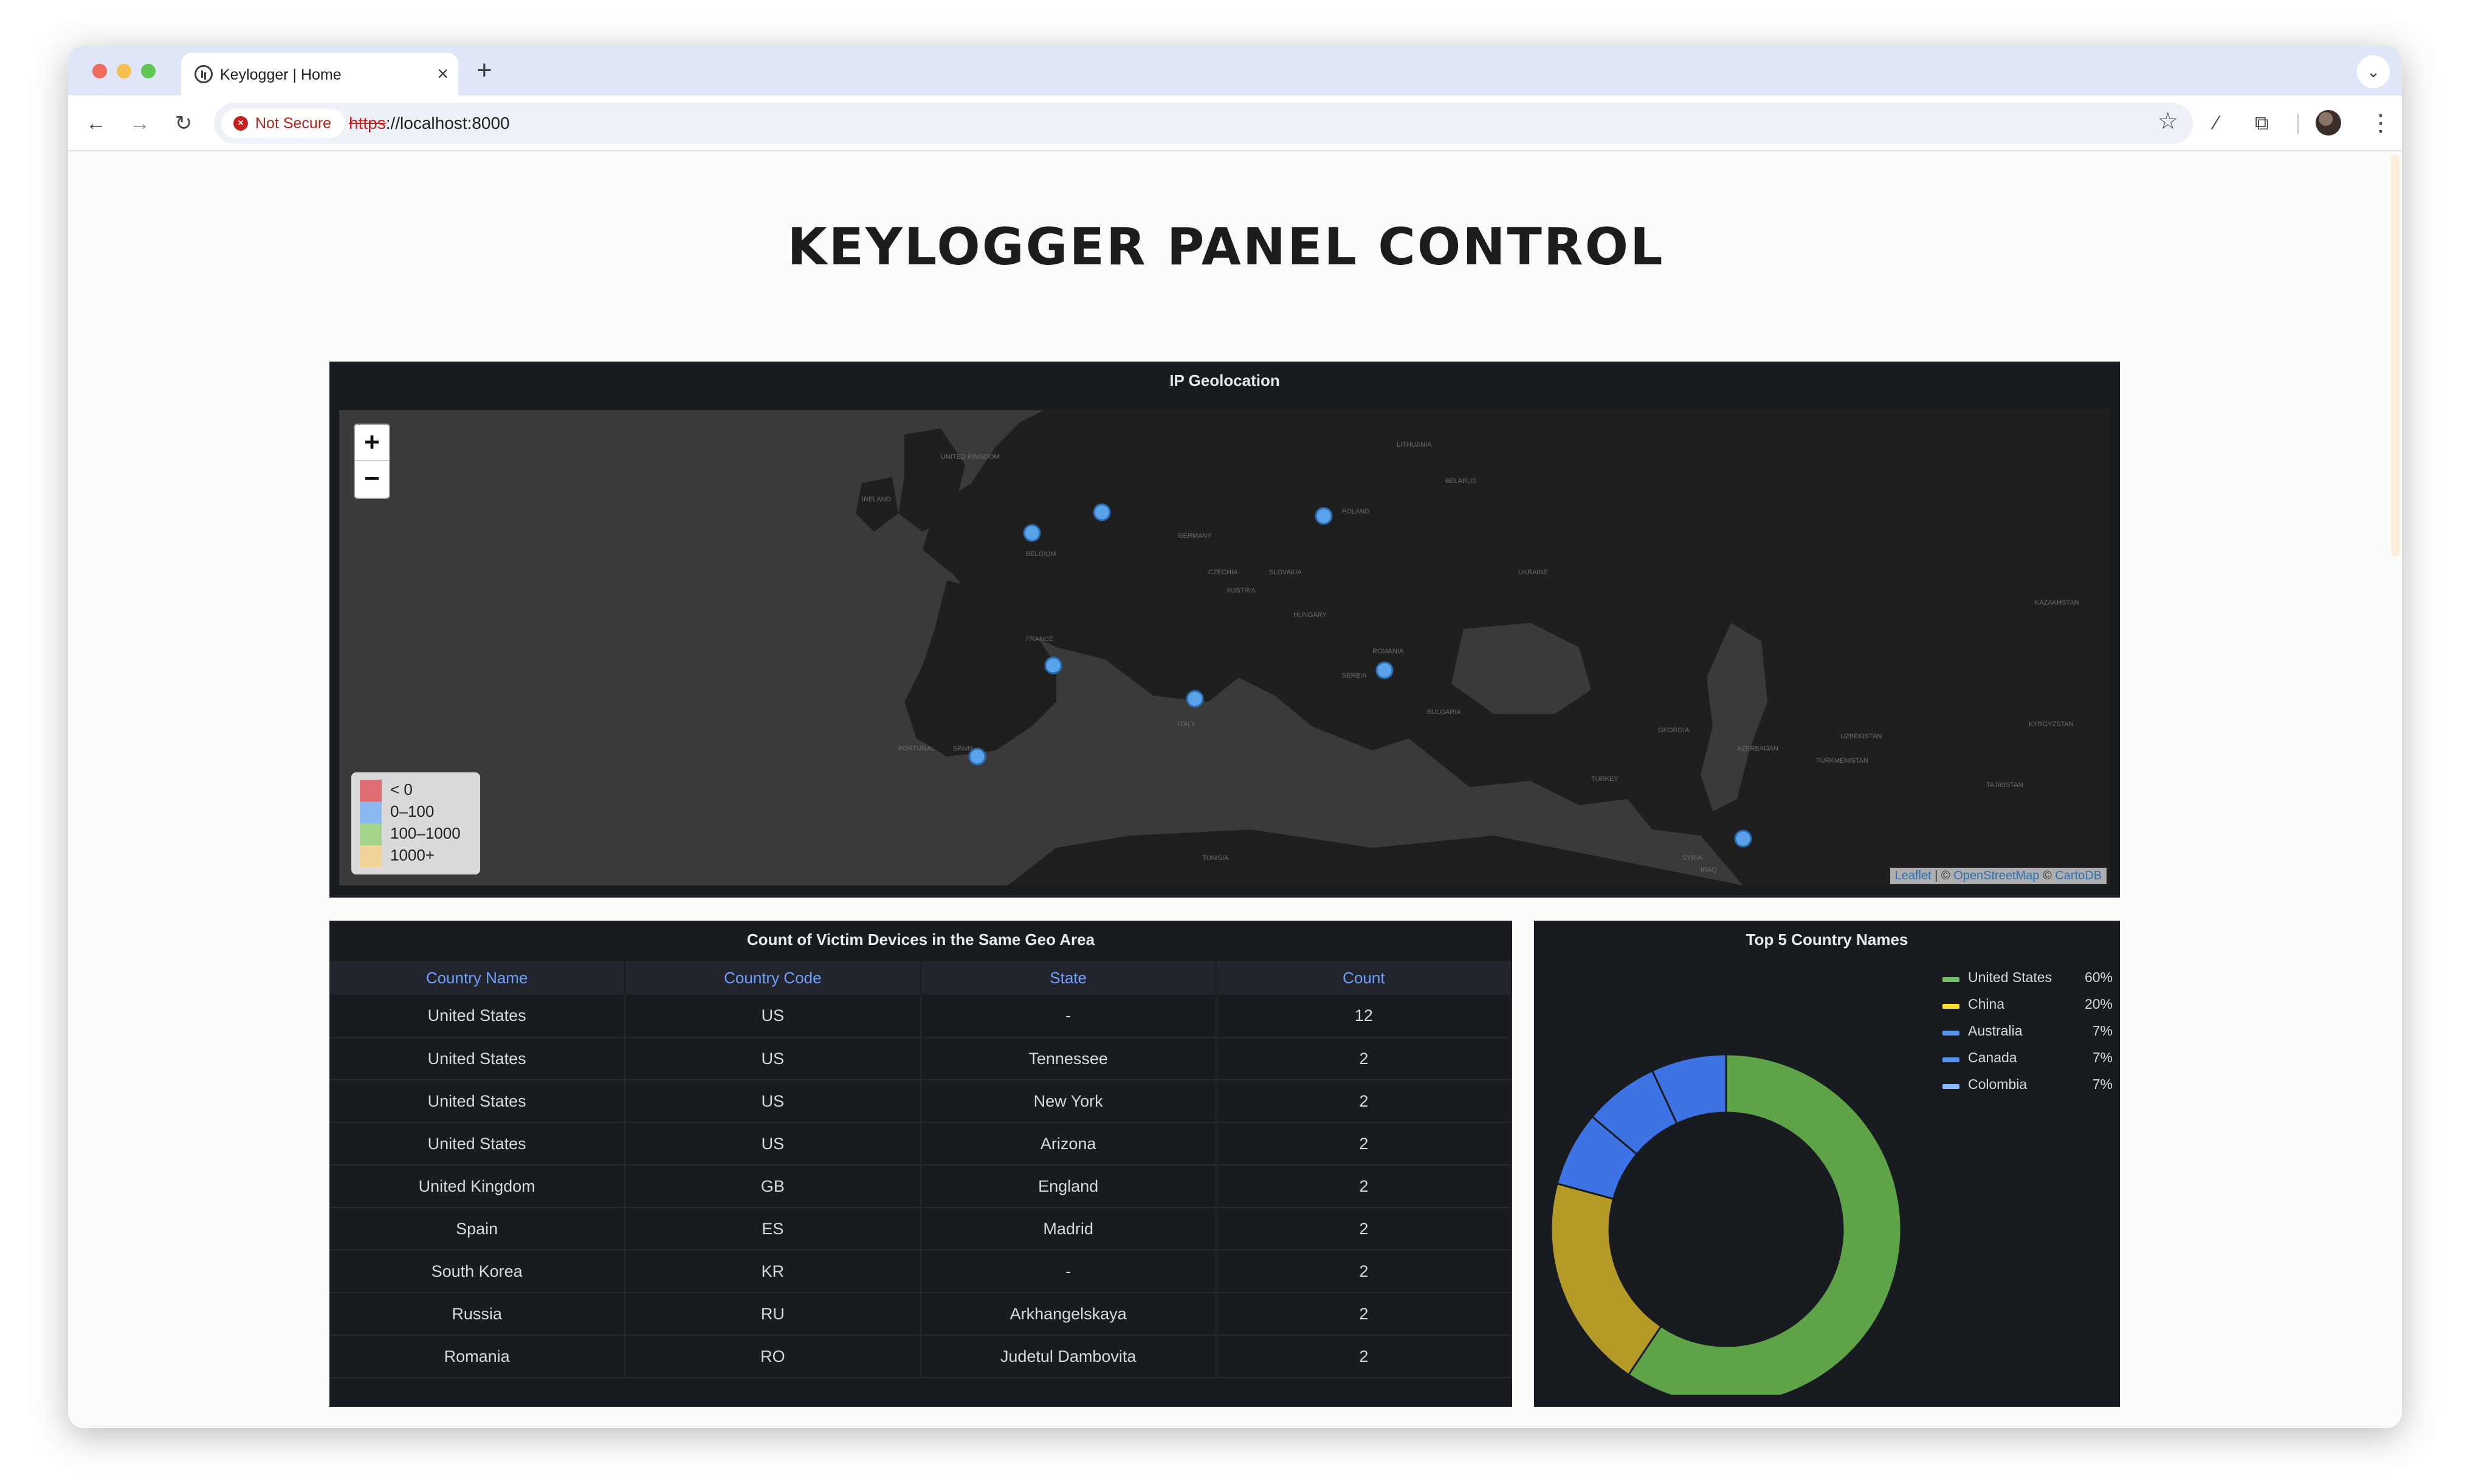  I want to click on country-label: BELGIUM, so click(1041, 554).